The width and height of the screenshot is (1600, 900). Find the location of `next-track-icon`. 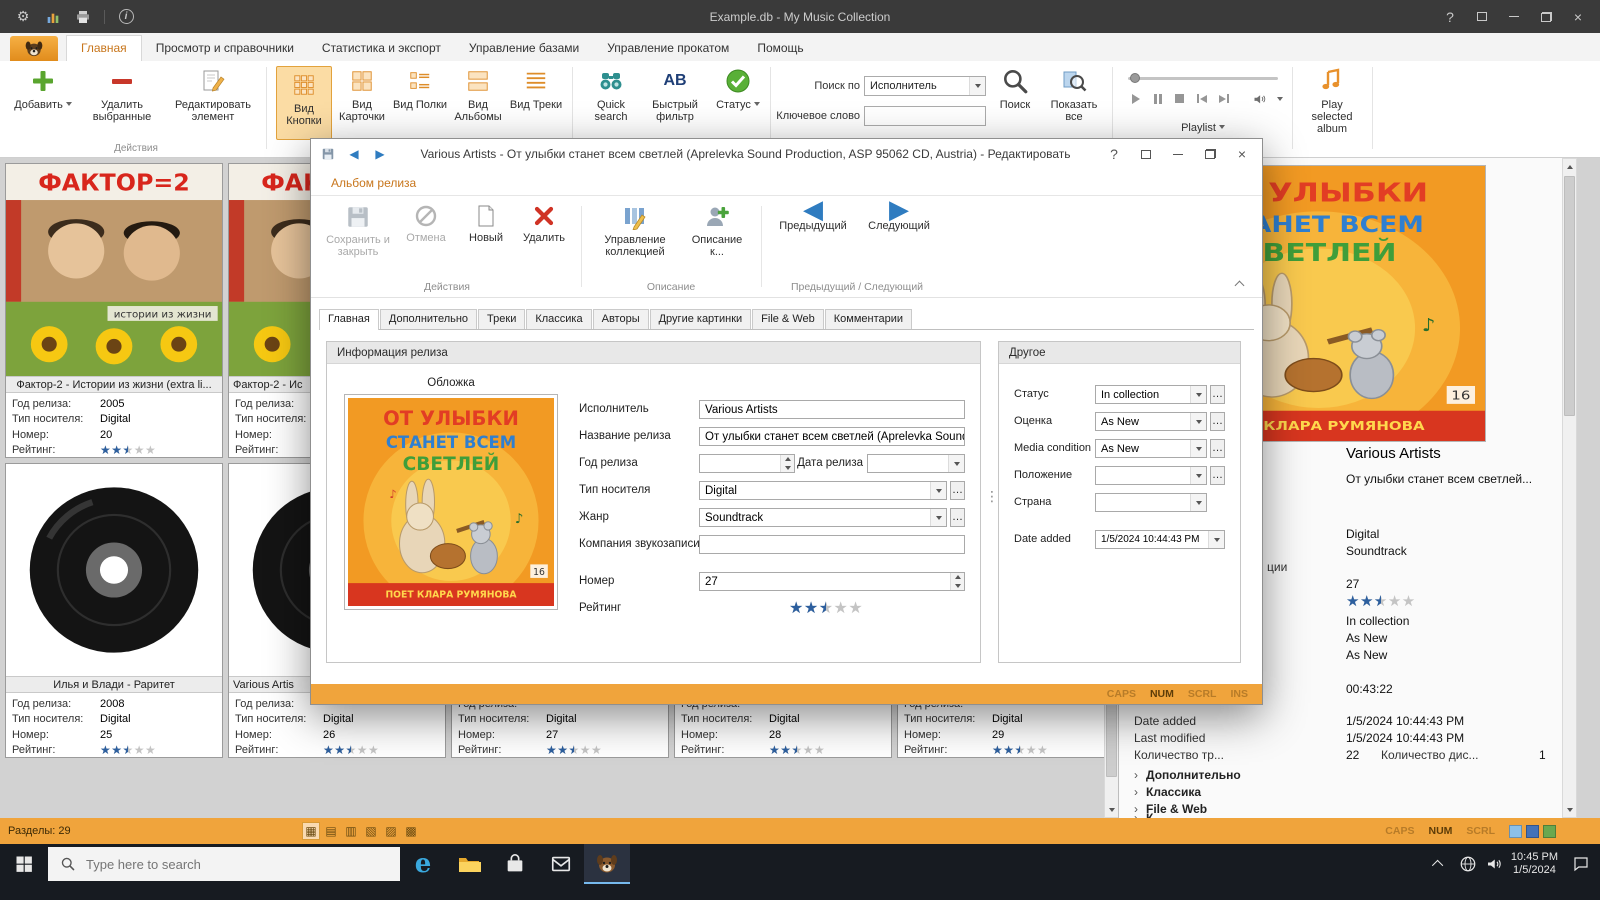

next-track-icon is located at coordinates (1223, 98).